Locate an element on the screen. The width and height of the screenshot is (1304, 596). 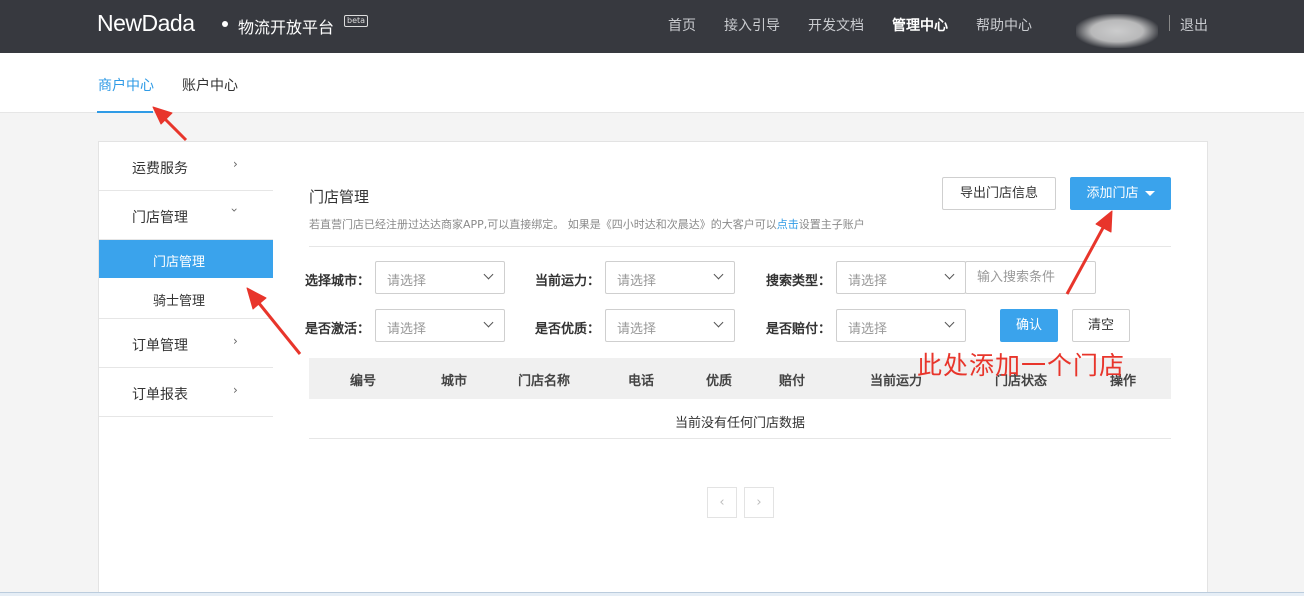
confirm-button: 确认 is located at coordinates (1029, 325).